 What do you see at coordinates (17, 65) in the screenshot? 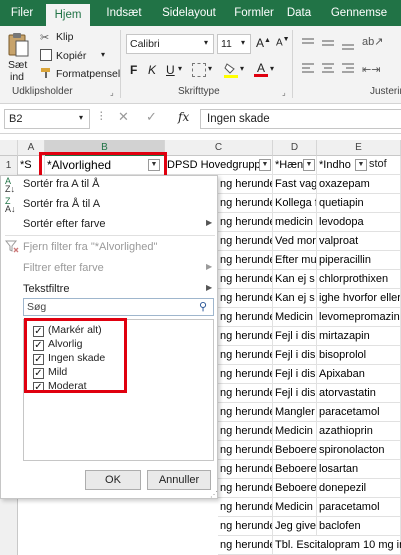
I see `paste-label: Sæt` at bounding box center [17, 65].